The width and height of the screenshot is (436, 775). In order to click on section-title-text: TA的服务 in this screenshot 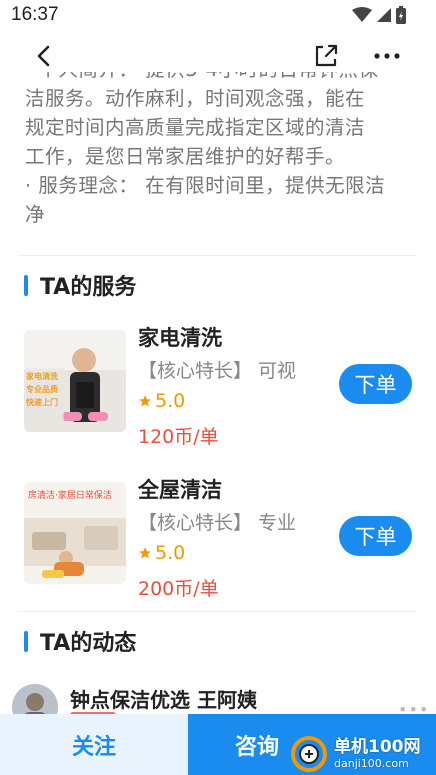, I will do `click(88, 287)`.